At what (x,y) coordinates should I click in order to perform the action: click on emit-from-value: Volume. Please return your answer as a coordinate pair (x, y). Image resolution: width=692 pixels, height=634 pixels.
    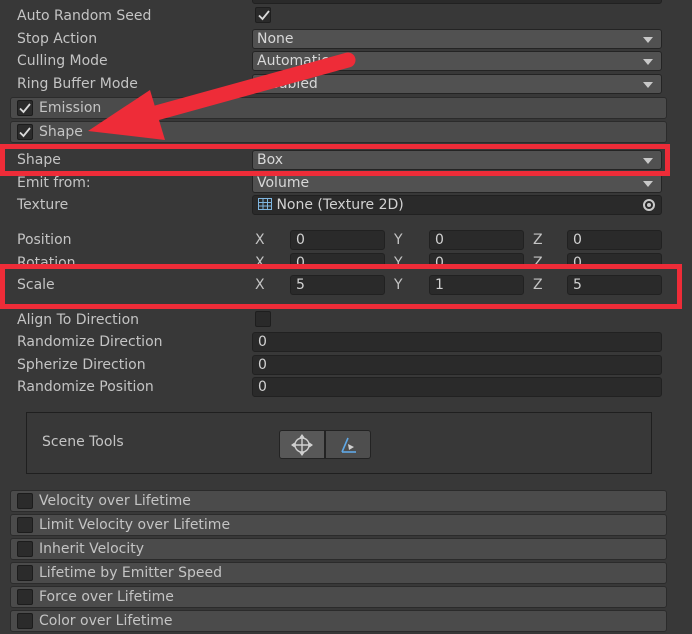
    Looking at the image, I should click on (283, 183).